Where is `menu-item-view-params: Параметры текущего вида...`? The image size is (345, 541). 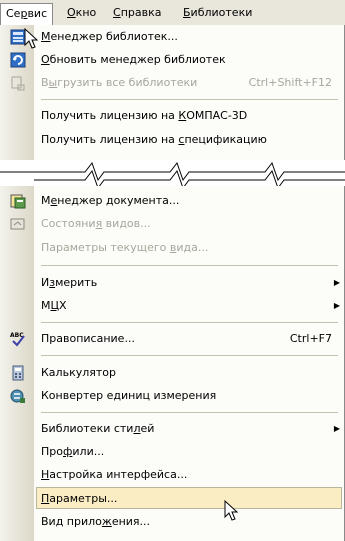 menu-item-view-params: Параметры текущего вида... is located at coordinates (172, 248).